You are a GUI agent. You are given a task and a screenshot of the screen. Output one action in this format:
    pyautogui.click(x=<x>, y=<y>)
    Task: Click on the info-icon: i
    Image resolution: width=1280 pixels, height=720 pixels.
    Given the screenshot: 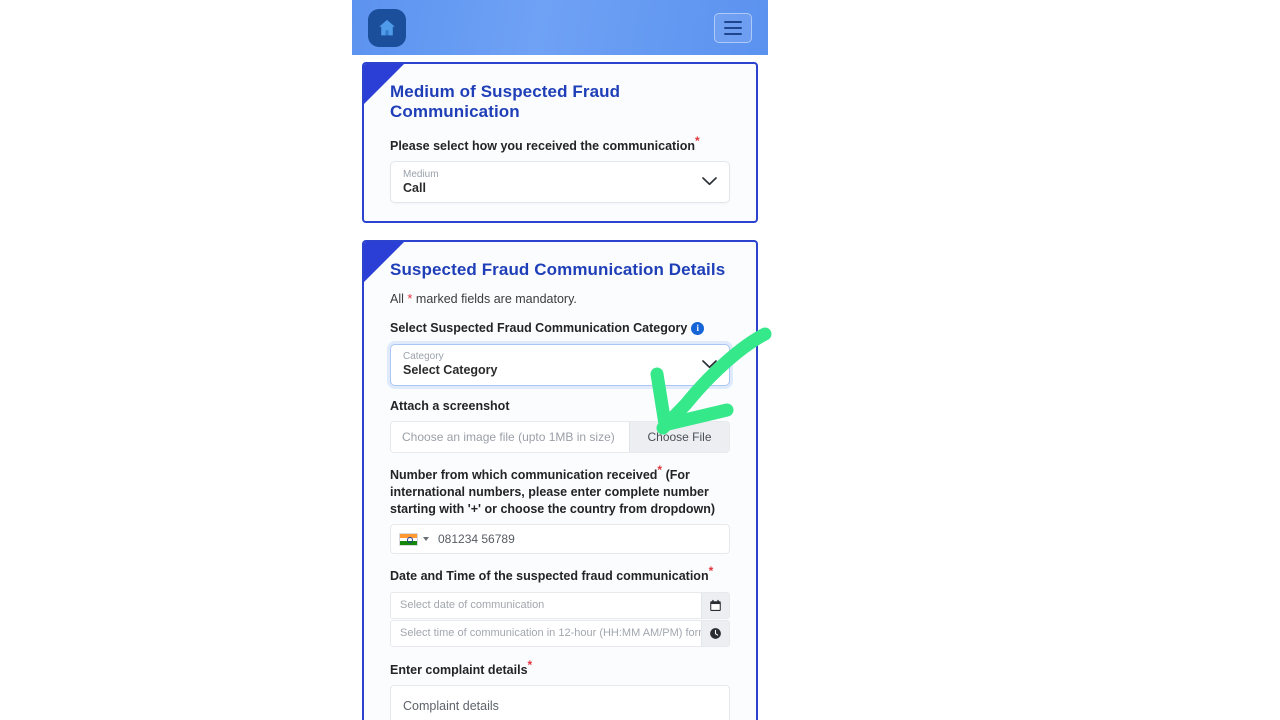 What is the action you would take?
    pyautogui.click(x=698, y=329)
    